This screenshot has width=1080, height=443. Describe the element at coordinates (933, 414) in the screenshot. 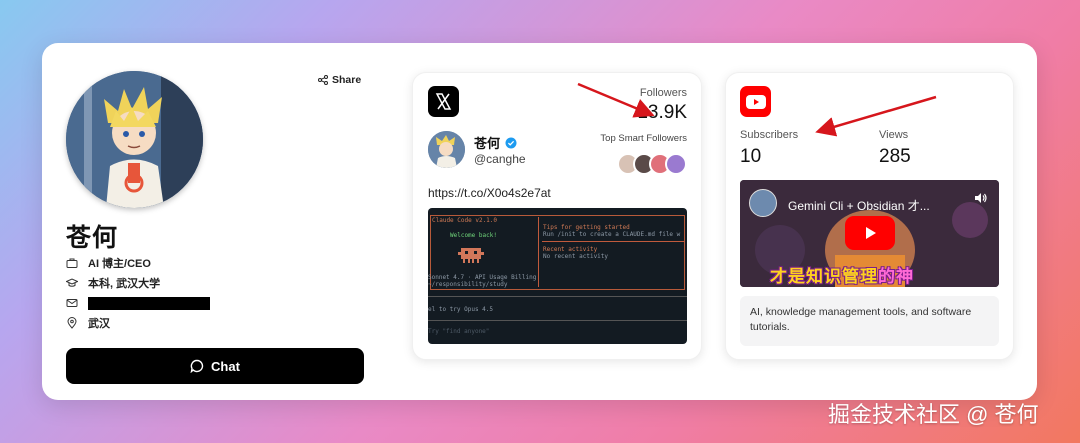

I see `watermark: 掘金技术社区 @ 苍何` at that location.